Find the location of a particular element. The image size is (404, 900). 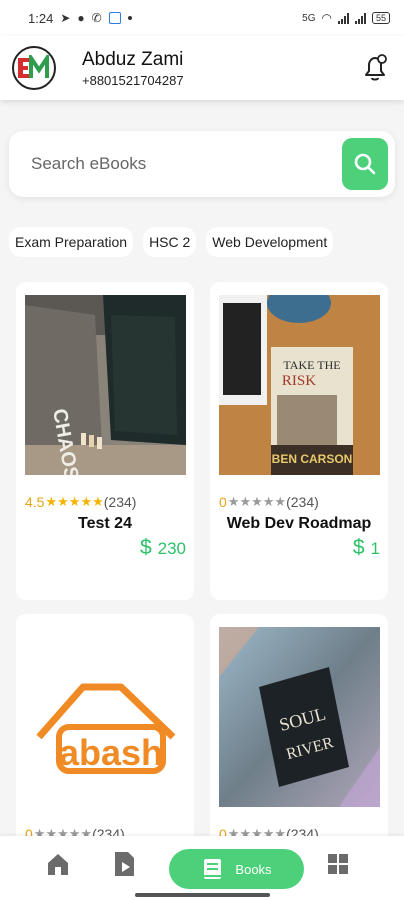

book-price: $1 is located at coordinates (366, 548).